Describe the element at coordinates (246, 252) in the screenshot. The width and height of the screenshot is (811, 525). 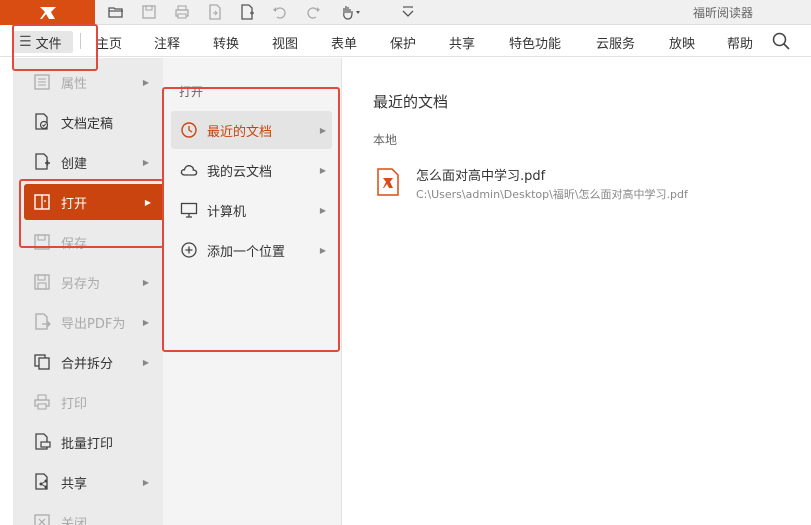
I see `open-item-label: 添加一个位置` at that location.